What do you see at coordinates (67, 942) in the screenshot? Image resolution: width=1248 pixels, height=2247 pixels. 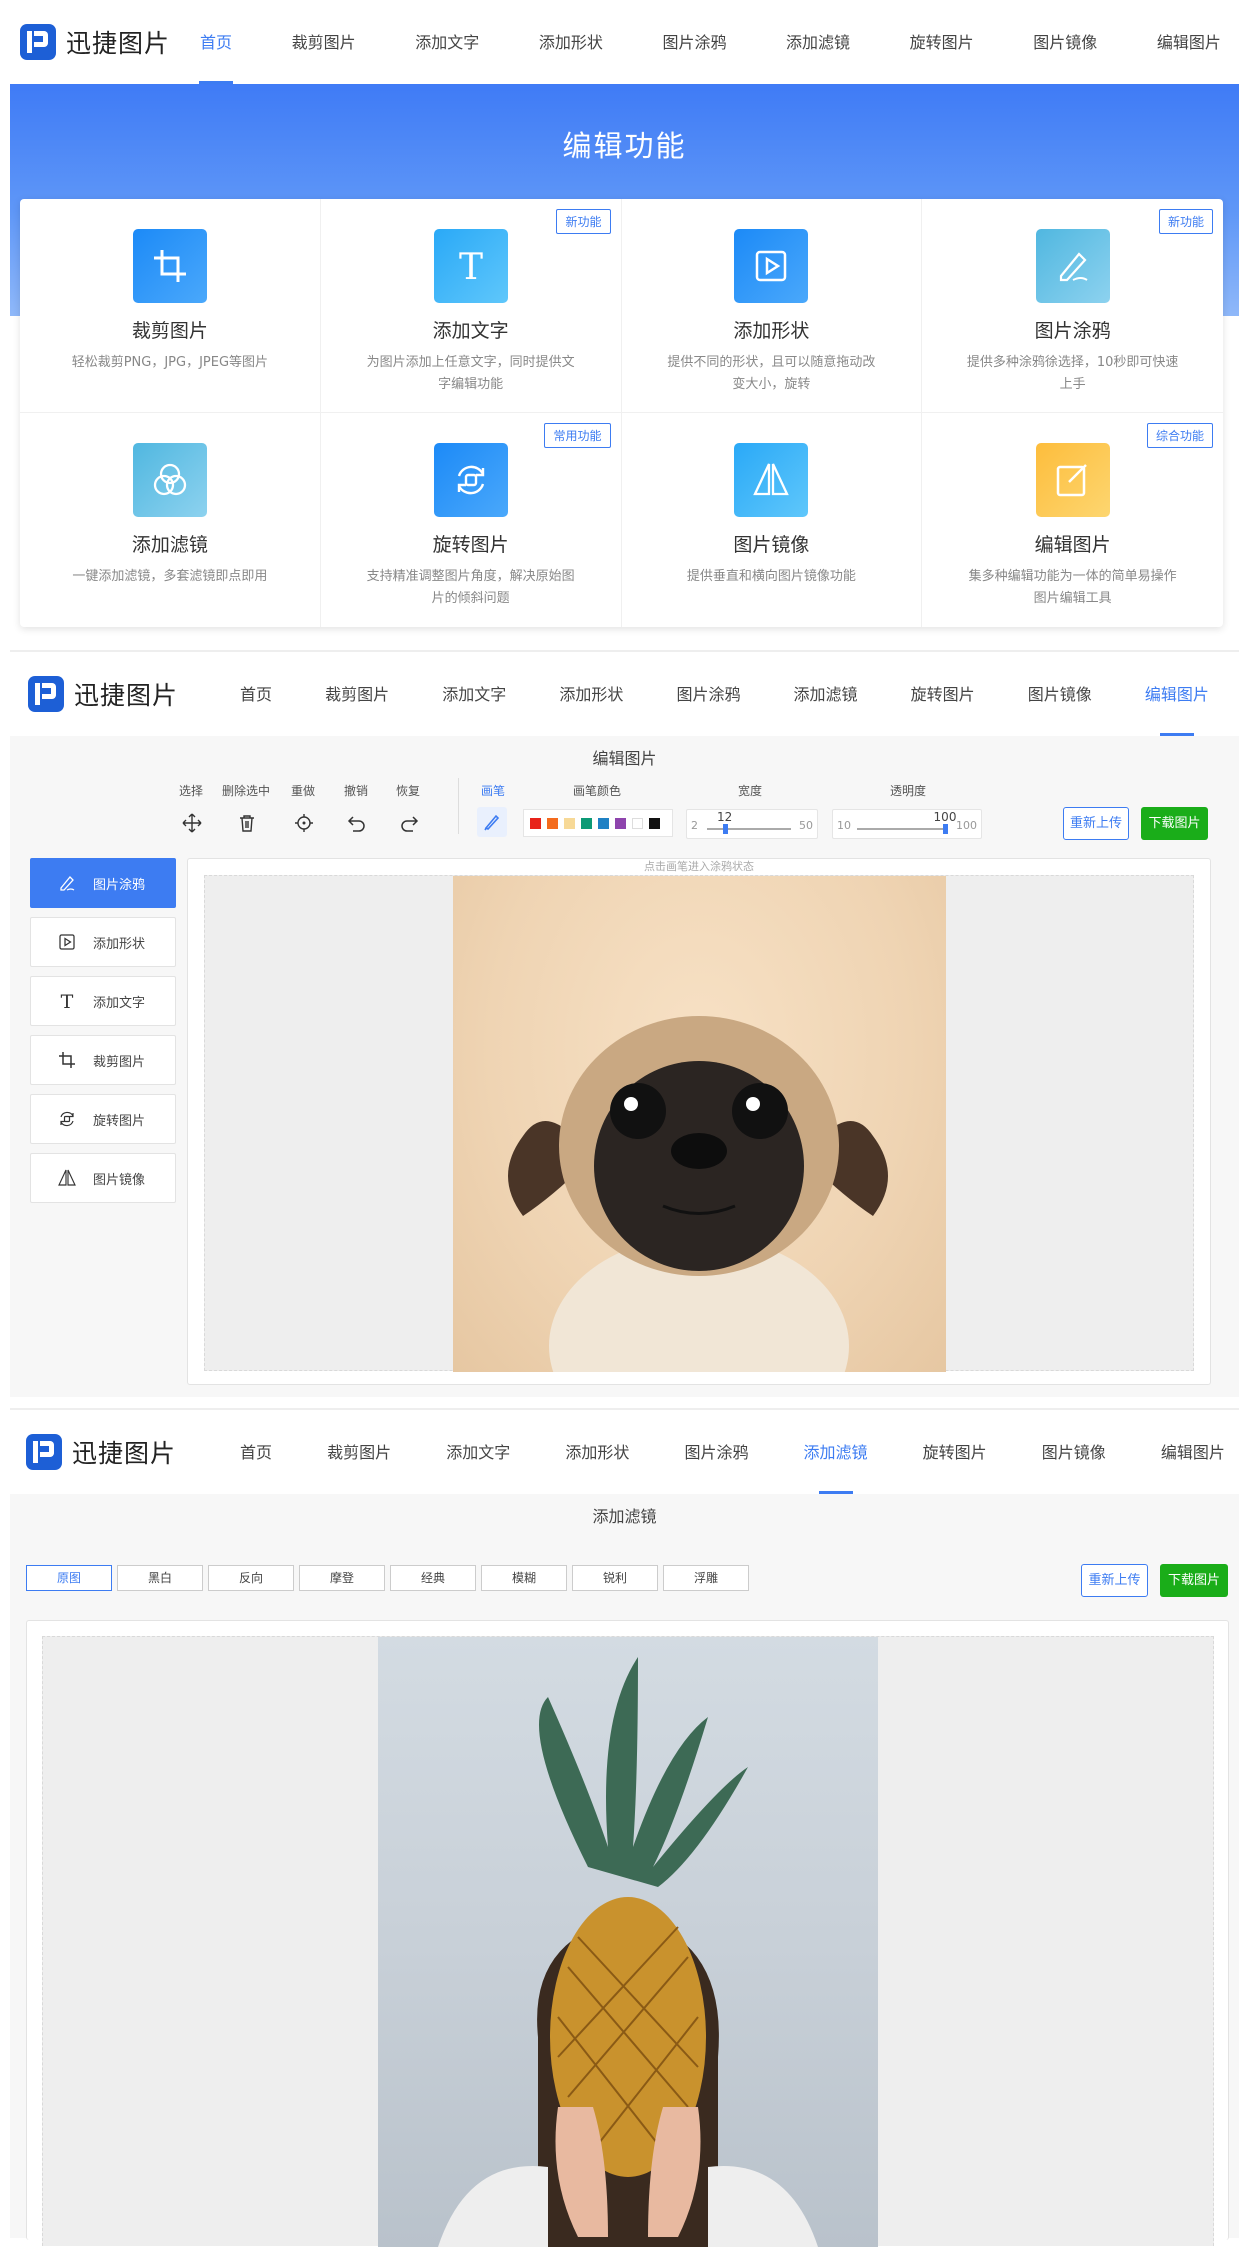 I see `shape-icon` at bounding box center [67, 942].